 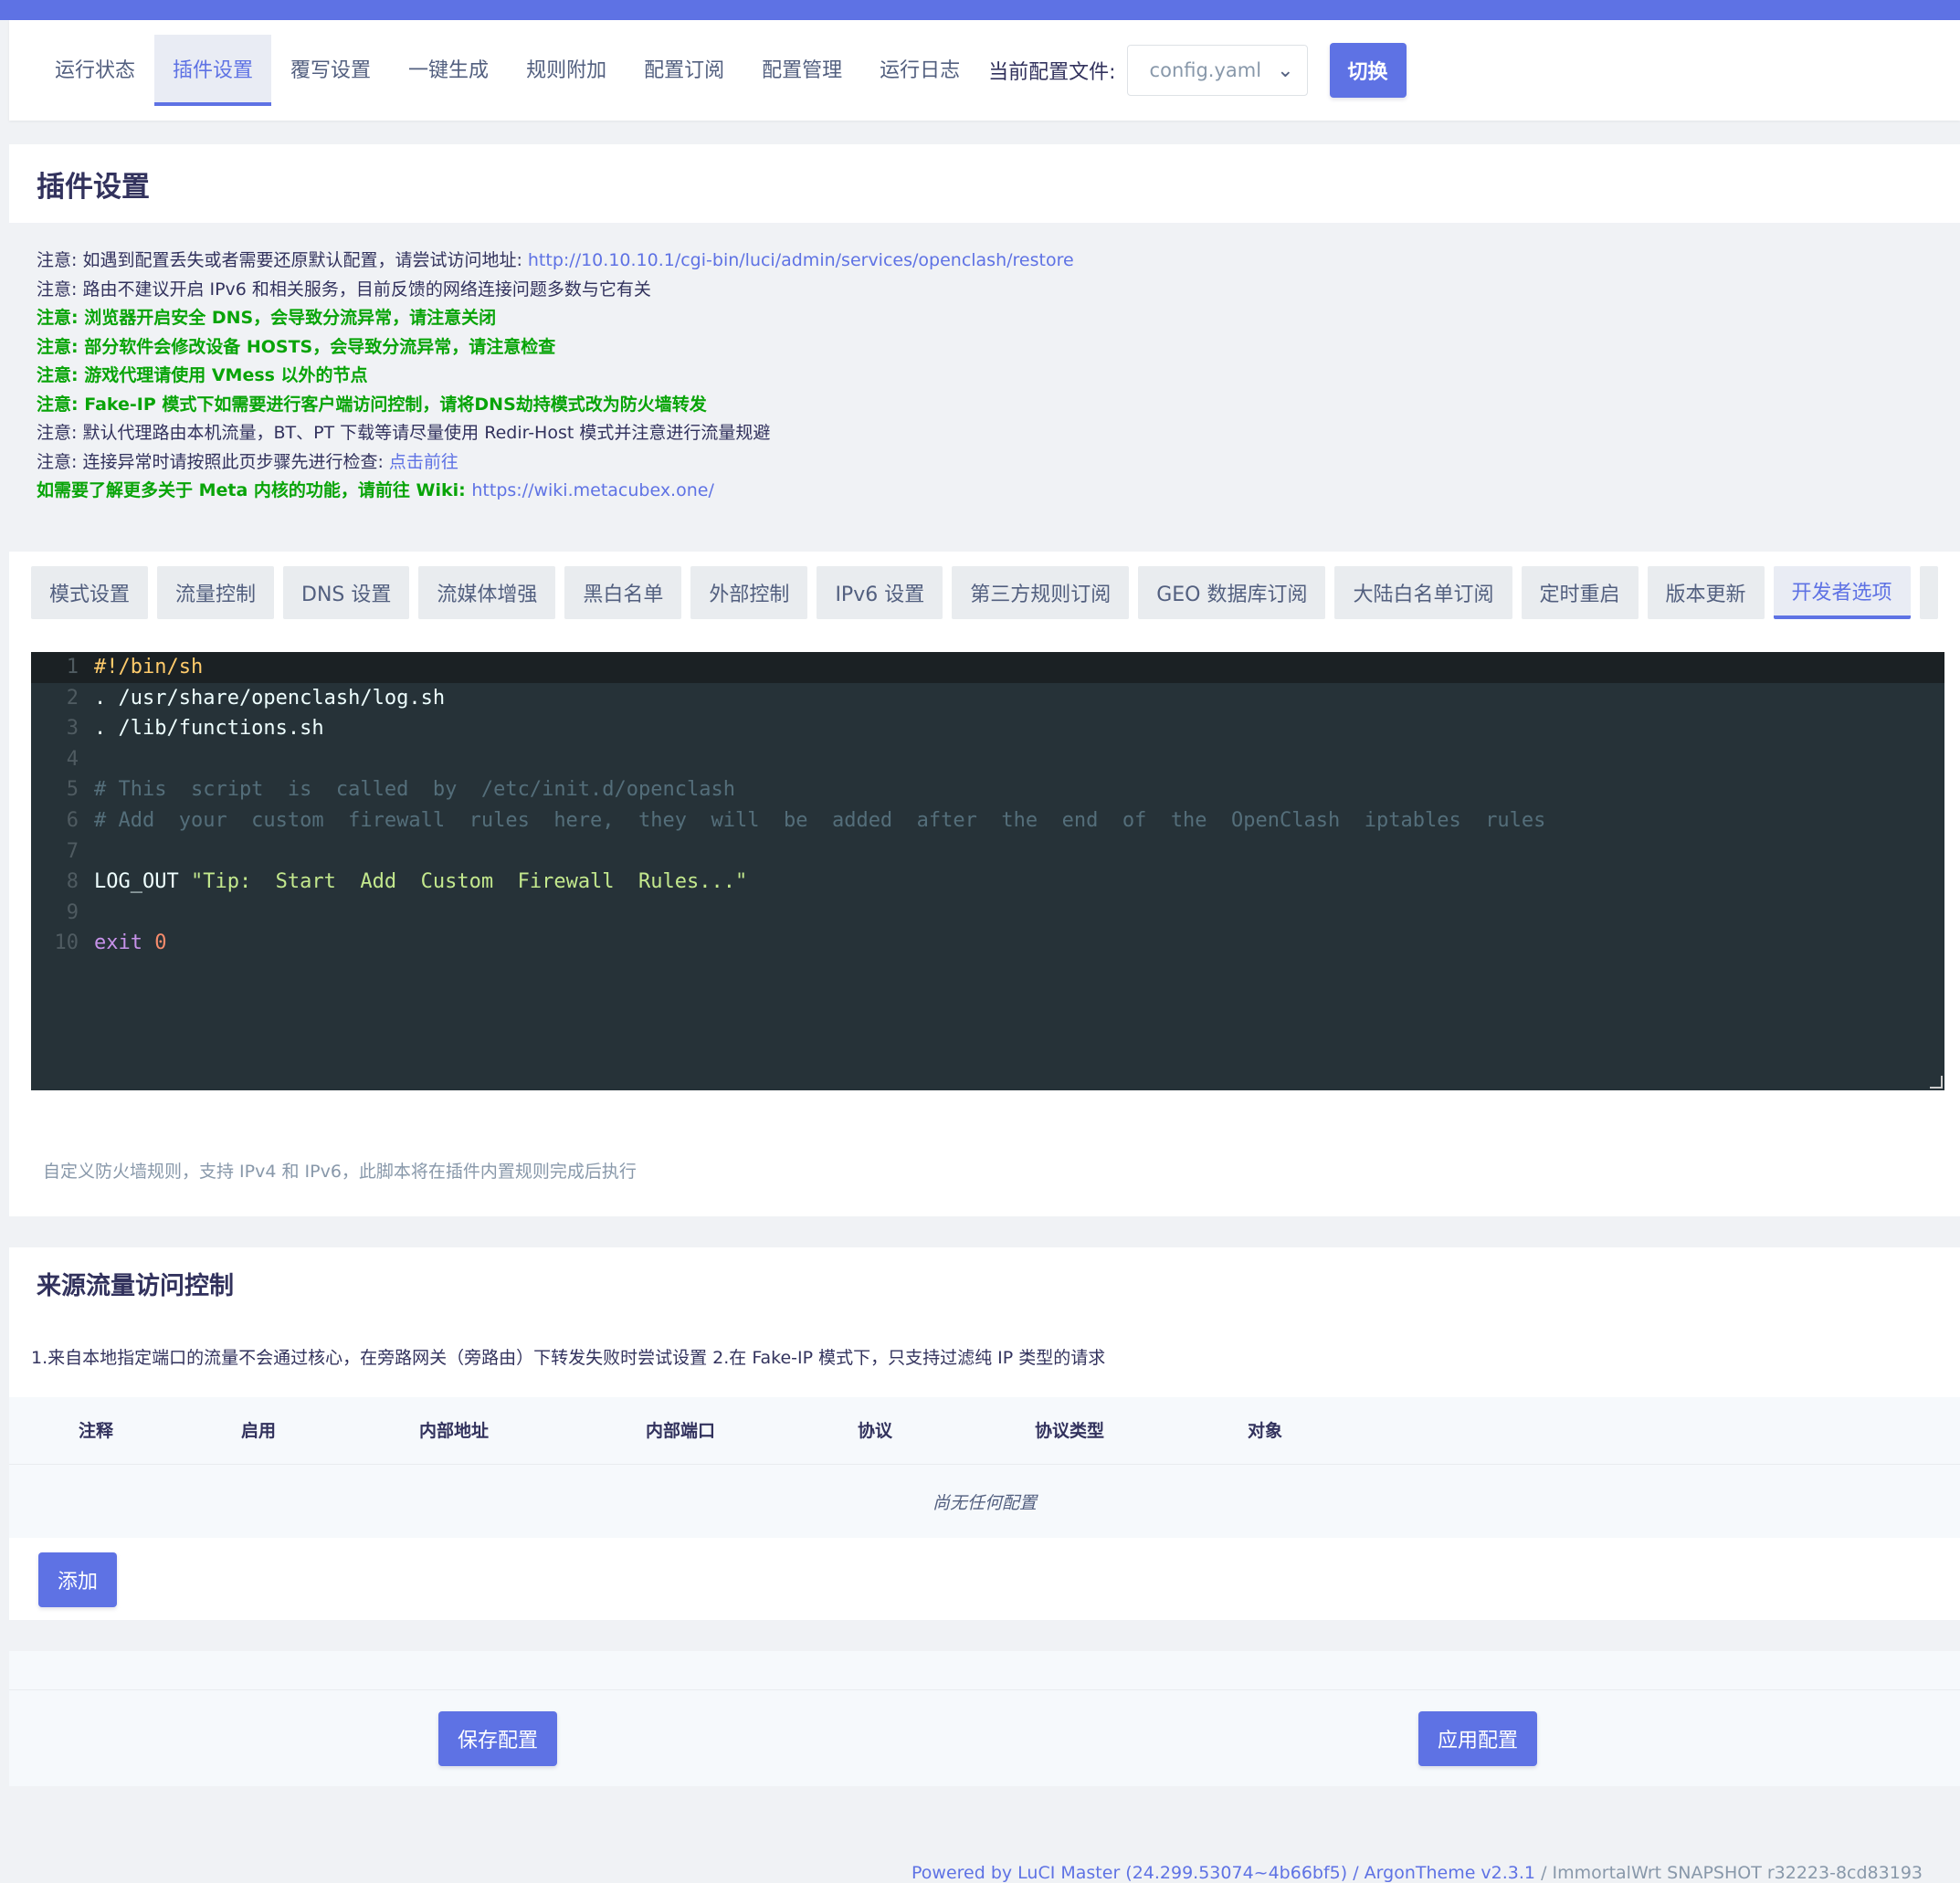 I want to click on nav-tab: 运行状态, so click(x=95, y=70).